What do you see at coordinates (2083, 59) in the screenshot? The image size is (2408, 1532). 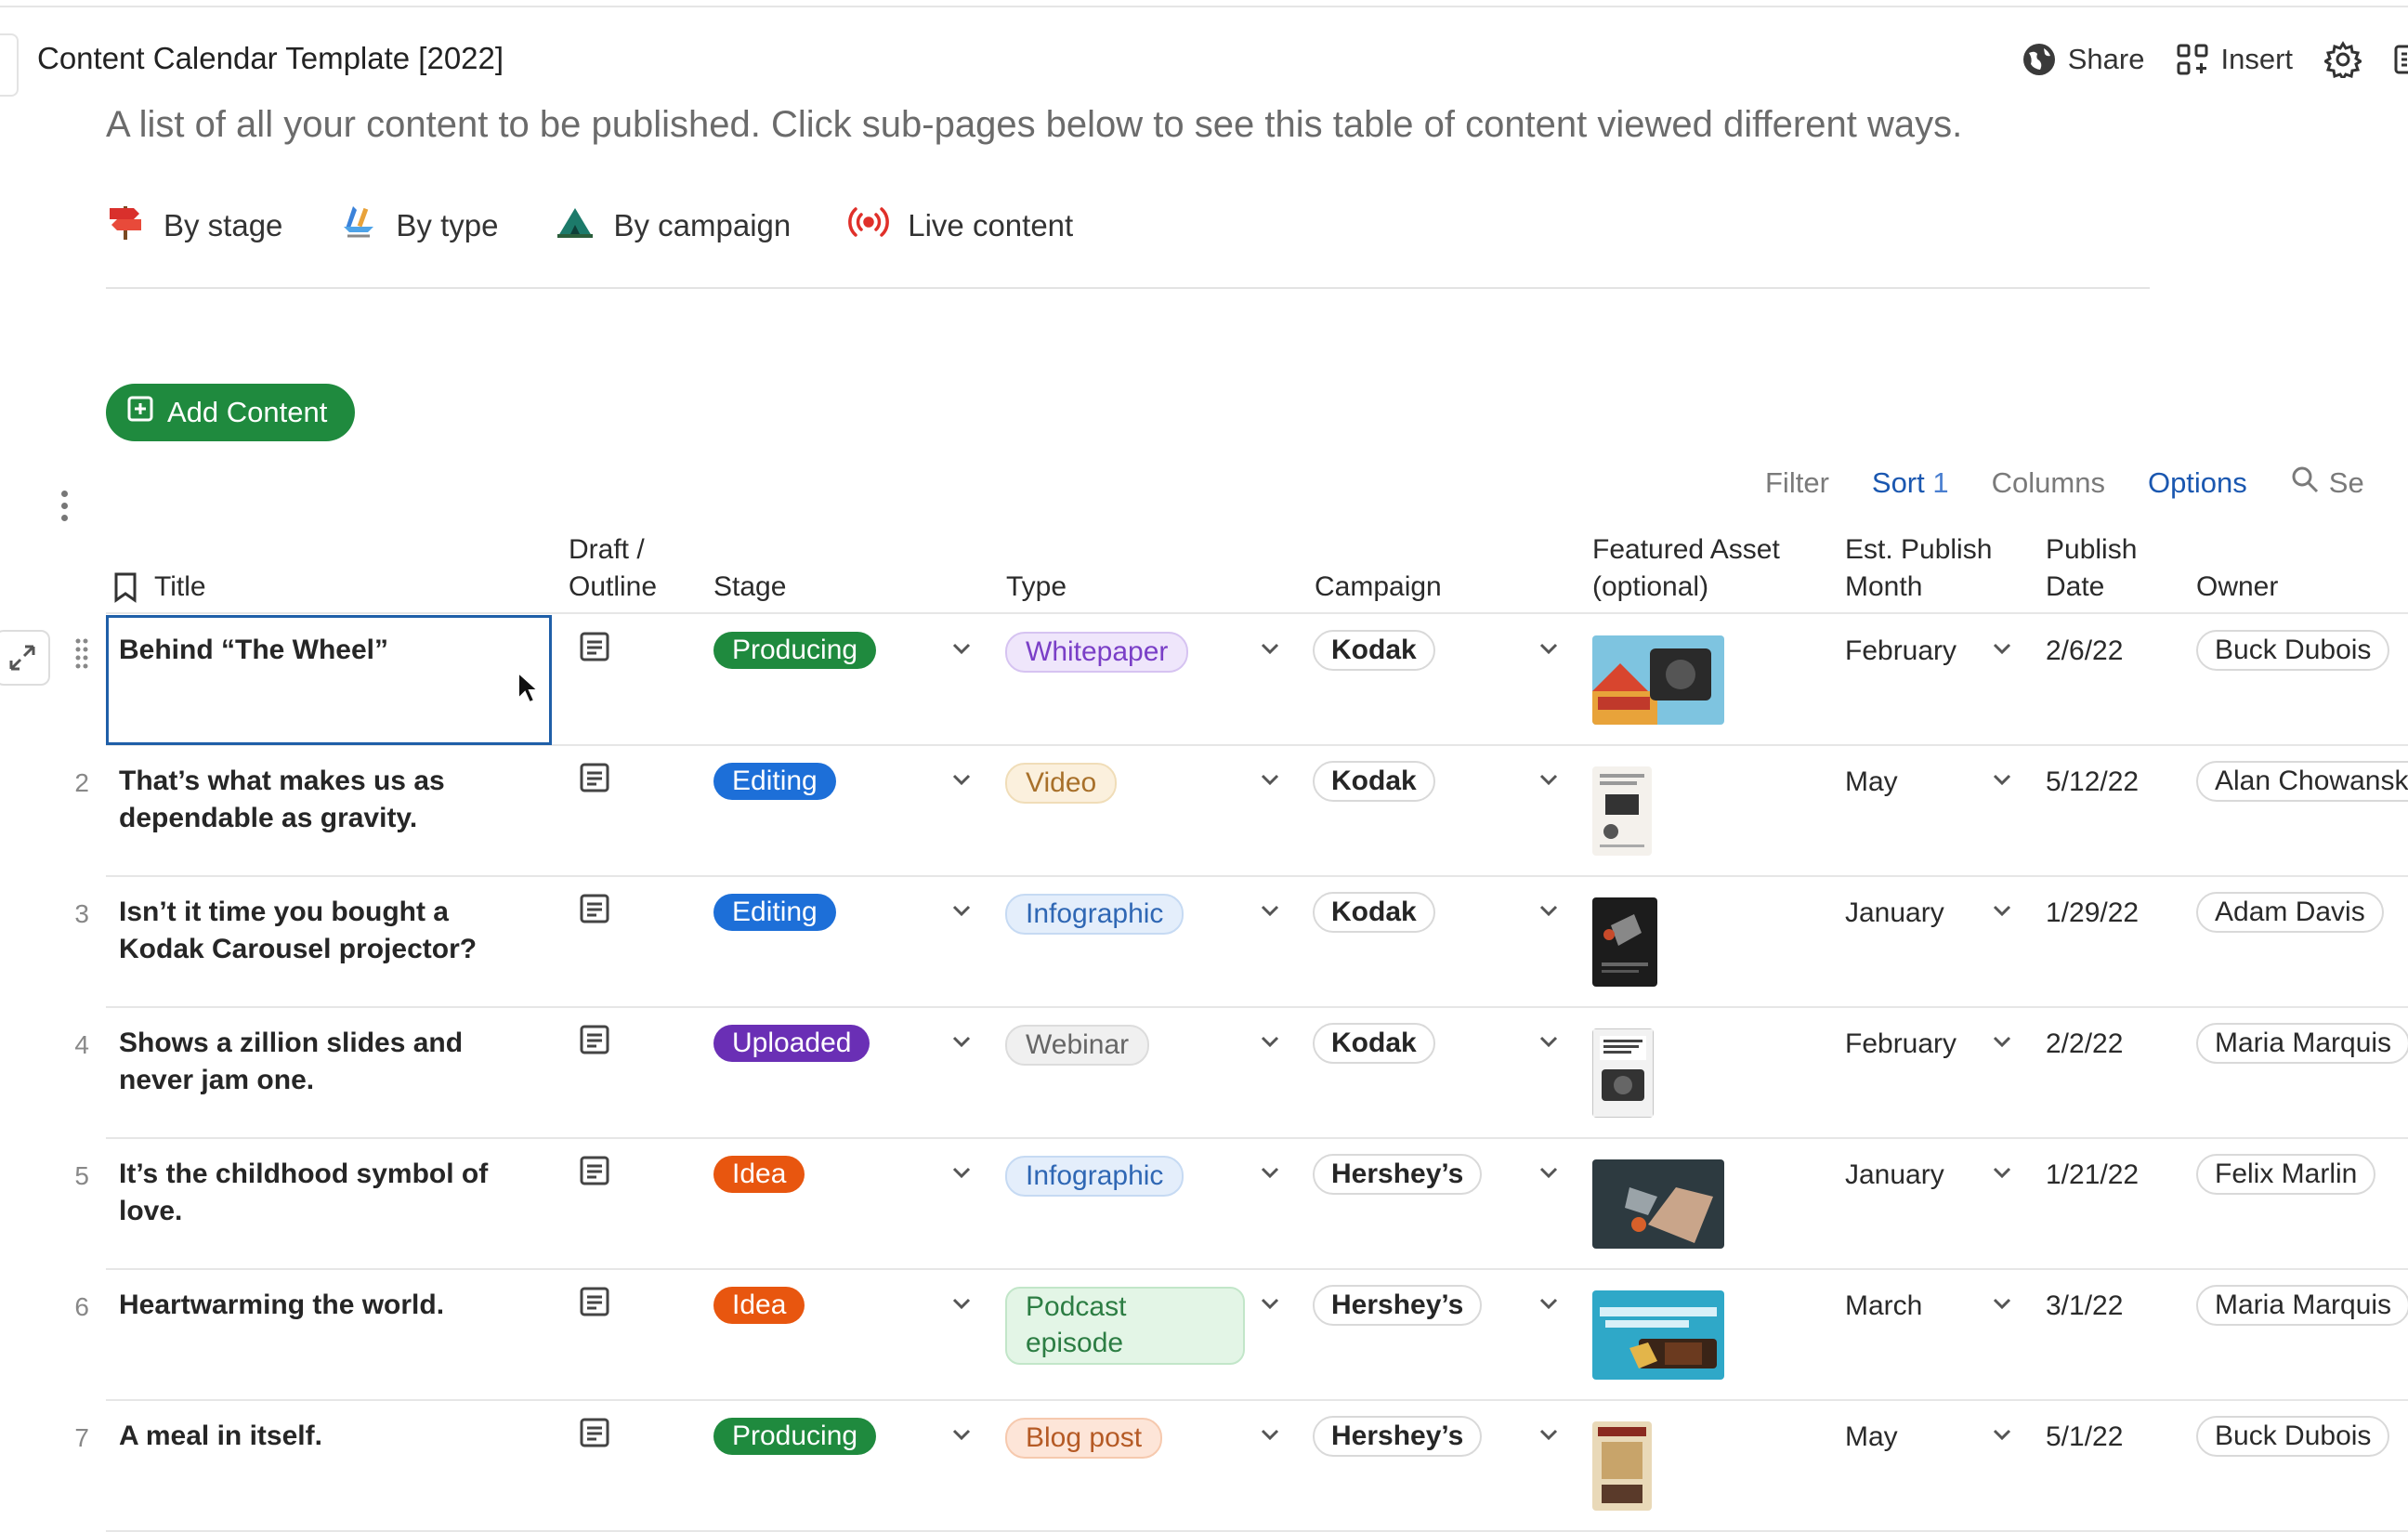 I see `share-button: Share` at bounding box center [2083, 59].